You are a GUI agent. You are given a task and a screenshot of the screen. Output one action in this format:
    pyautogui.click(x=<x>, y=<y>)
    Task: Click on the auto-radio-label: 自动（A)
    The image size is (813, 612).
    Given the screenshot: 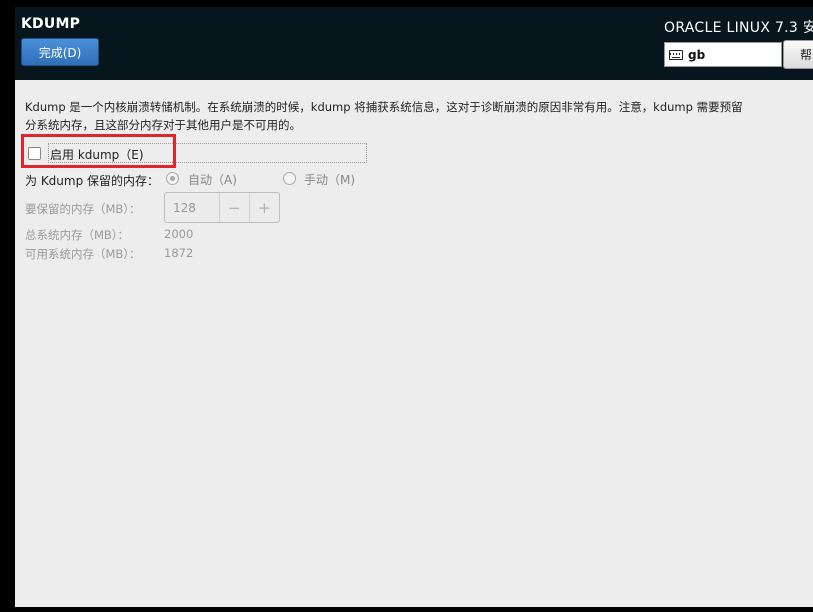 What is the action you would take?
    pyautogui.click(x=212, y=179)
    